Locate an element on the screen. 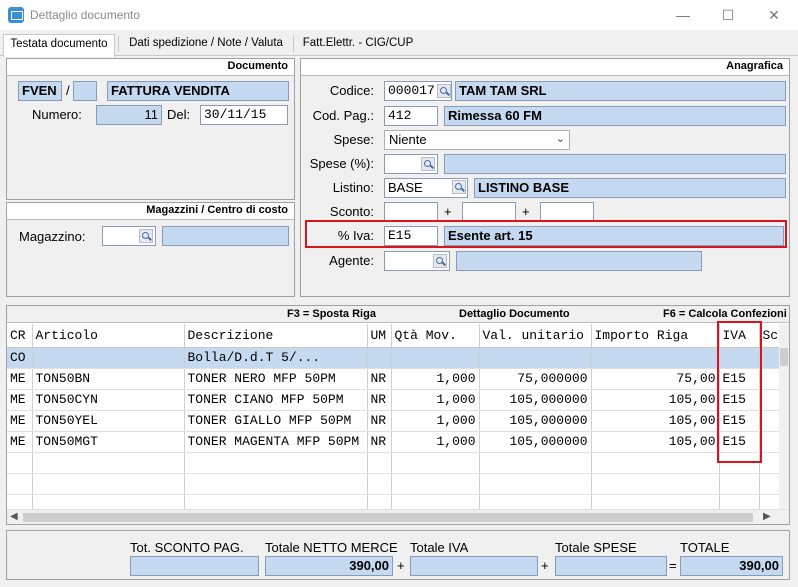 This screenshot has width=798, height=587. sconto-1-field is located at coordinates (411, 212).